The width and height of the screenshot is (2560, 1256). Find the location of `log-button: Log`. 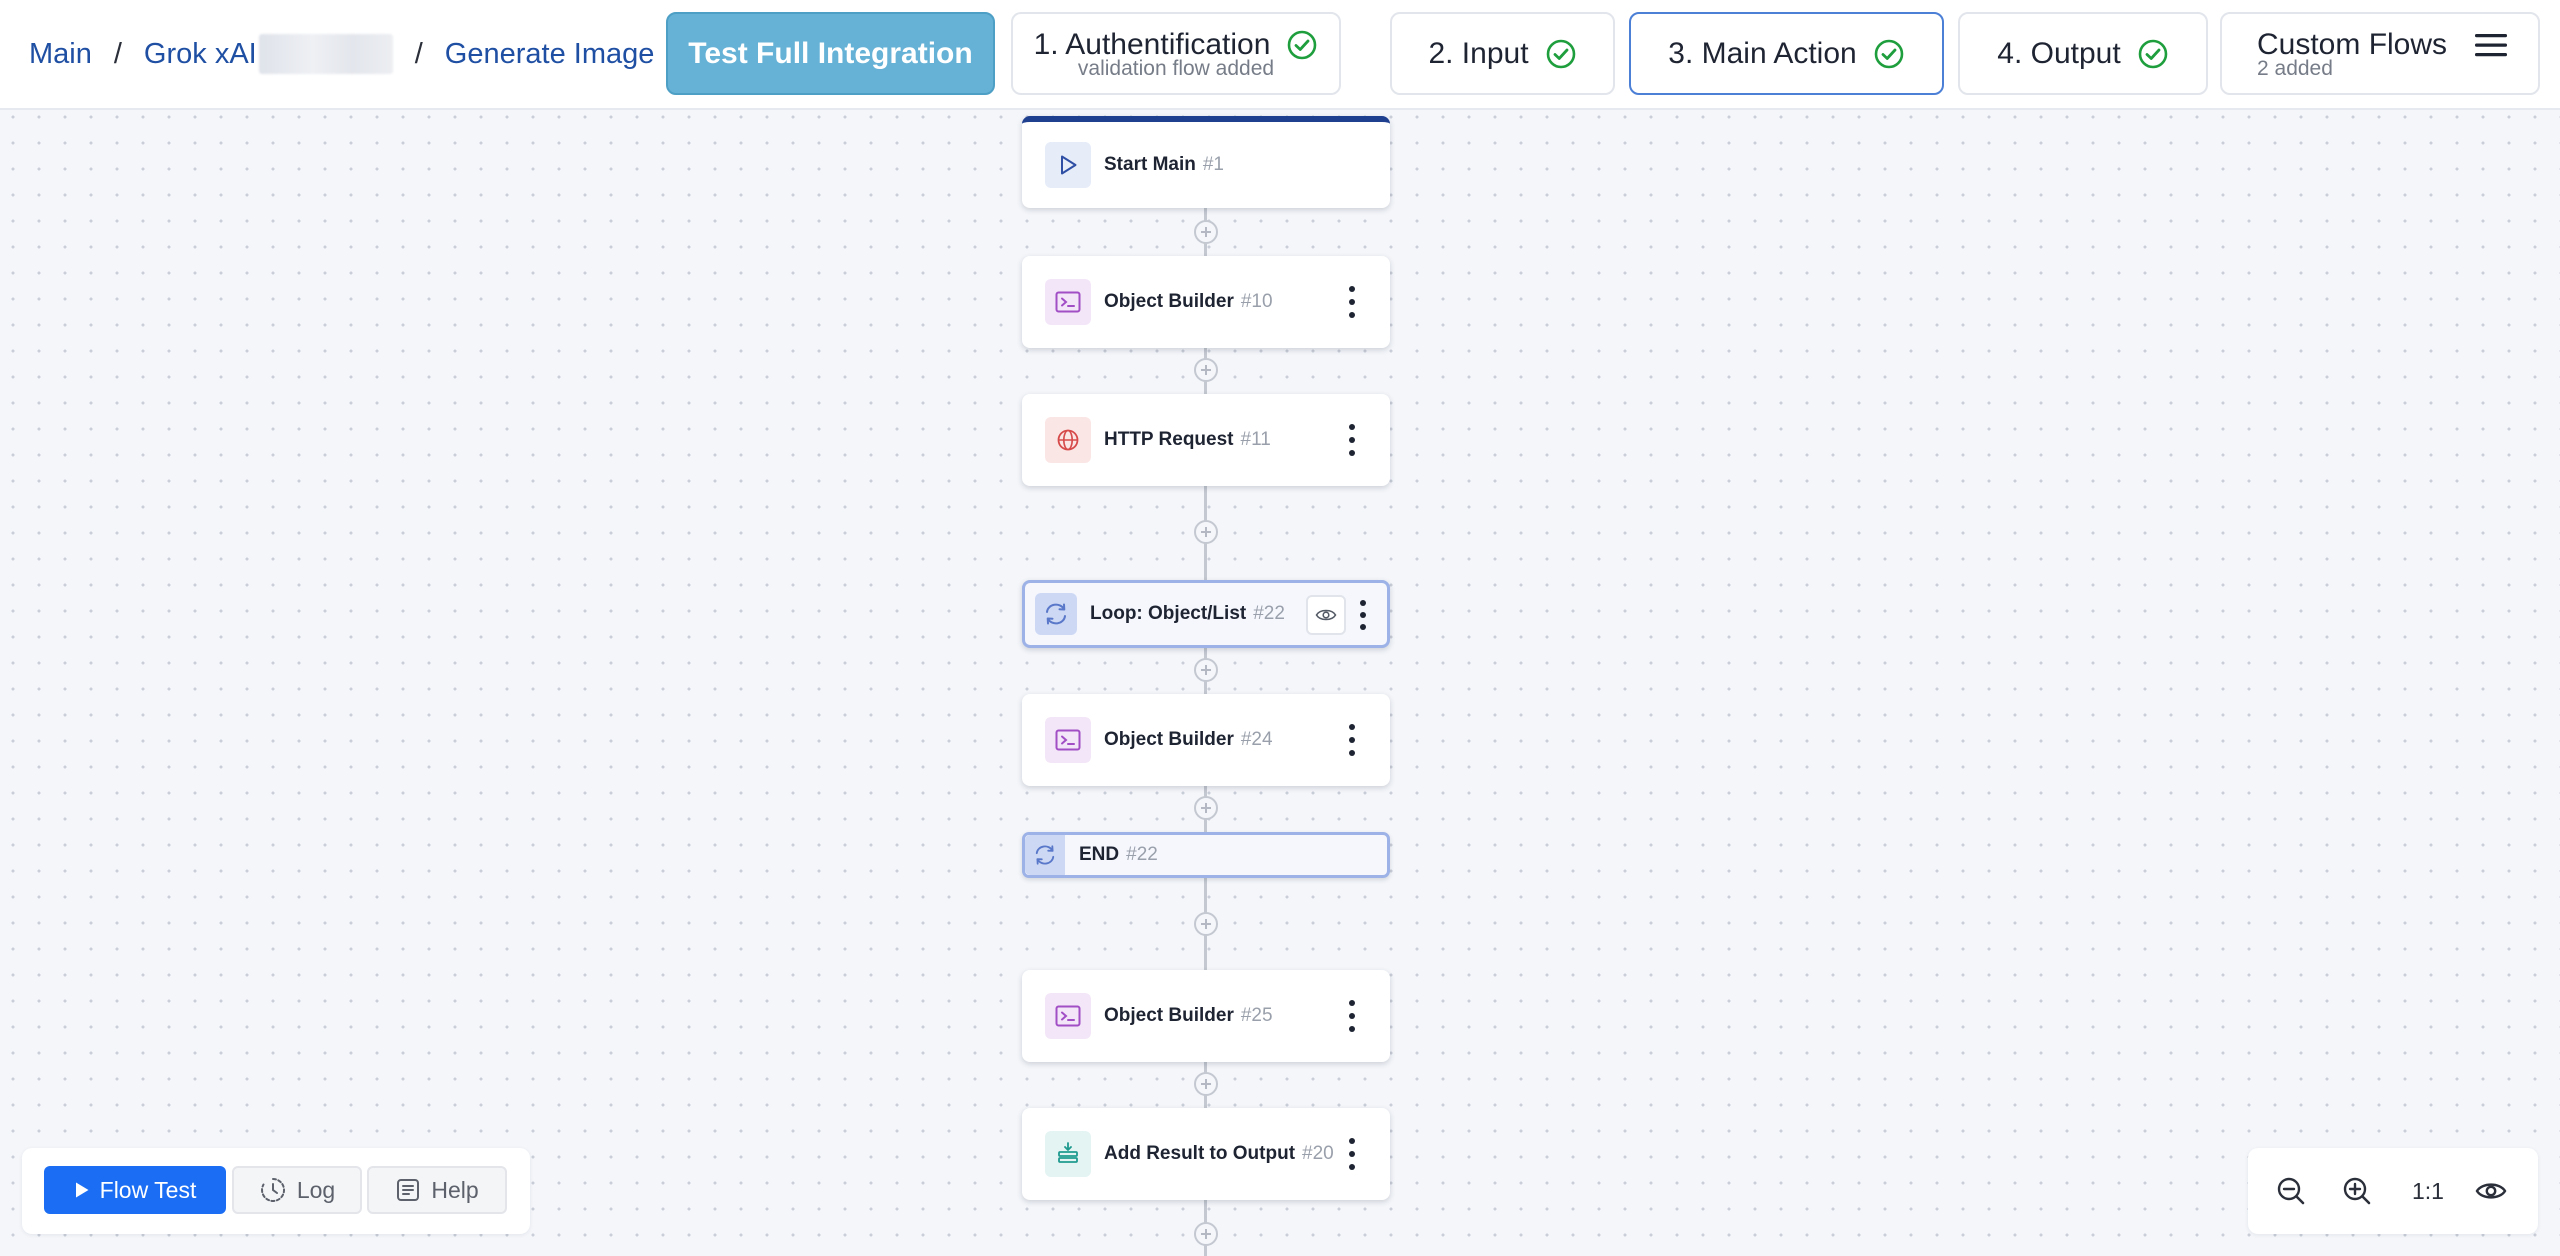

log-button: Log is located at coordinates (297, 1190).